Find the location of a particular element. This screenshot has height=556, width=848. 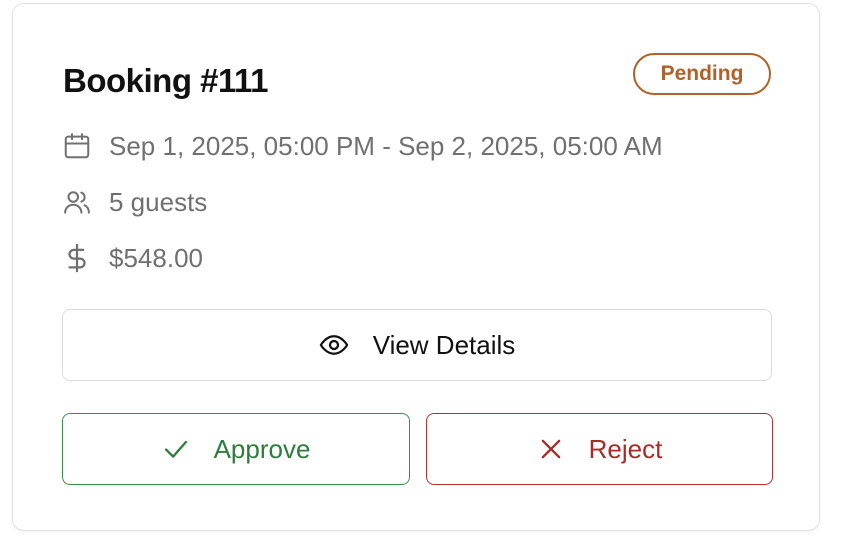

calendar-icon is located at coordinates (77, 146).